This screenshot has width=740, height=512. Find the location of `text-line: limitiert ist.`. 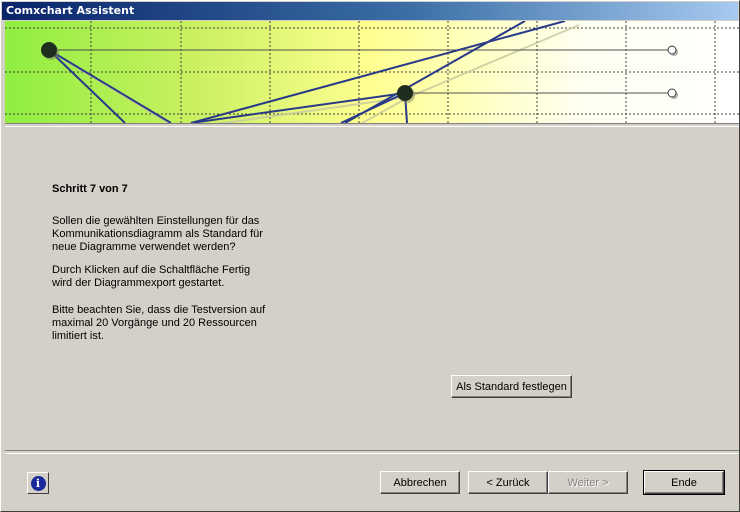

text-line: limitiert ist. is located at coordinates (78, 336).